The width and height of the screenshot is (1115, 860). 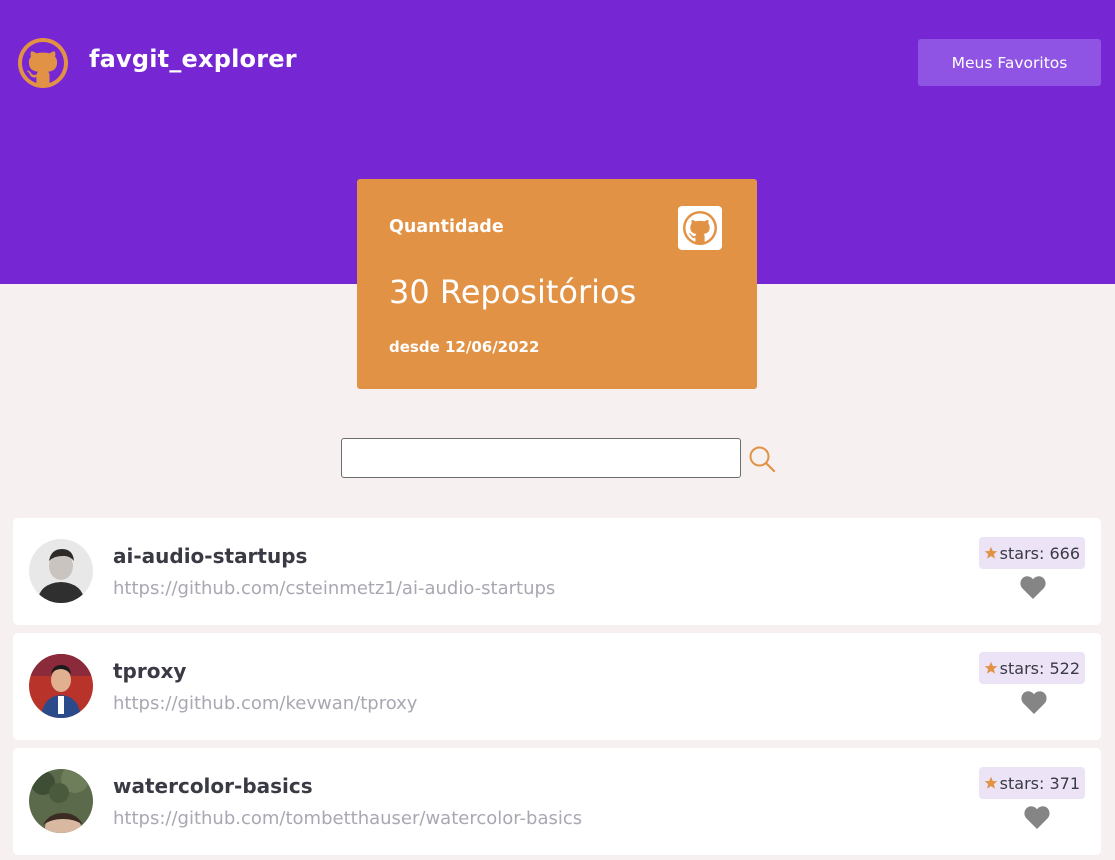 I want to click on search-input, so click(x=541, y=458).